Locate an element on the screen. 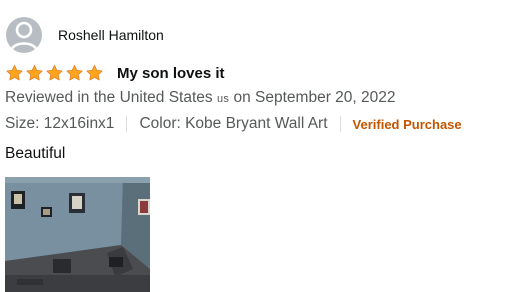 This screenshot has width=527, height=292. reviewer-profile: Roshell Hamilton is located at coordinates (85, 35).